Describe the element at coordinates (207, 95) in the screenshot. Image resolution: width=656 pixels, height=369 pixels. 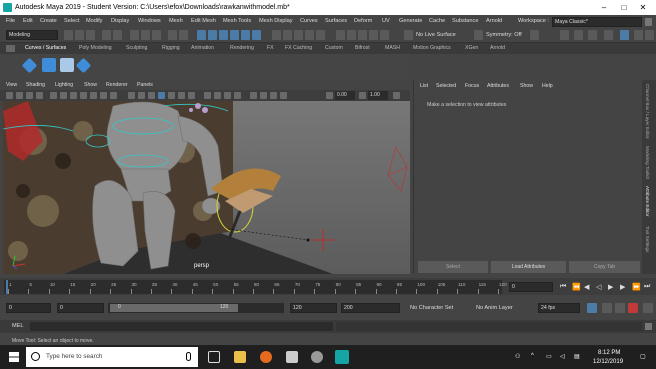
I see `screen-space-ao-icon` at that location.